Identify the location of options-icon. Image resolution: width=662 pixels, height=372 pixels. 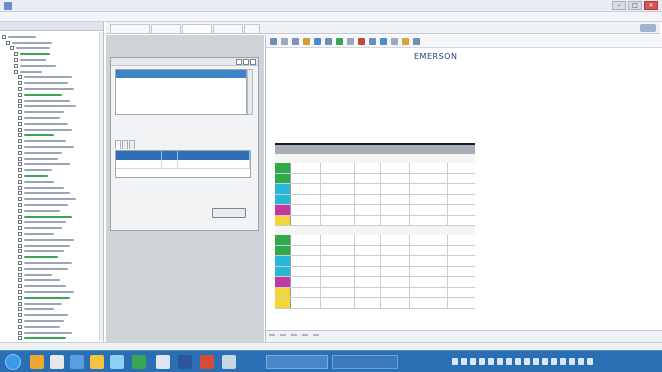
(648, 28).